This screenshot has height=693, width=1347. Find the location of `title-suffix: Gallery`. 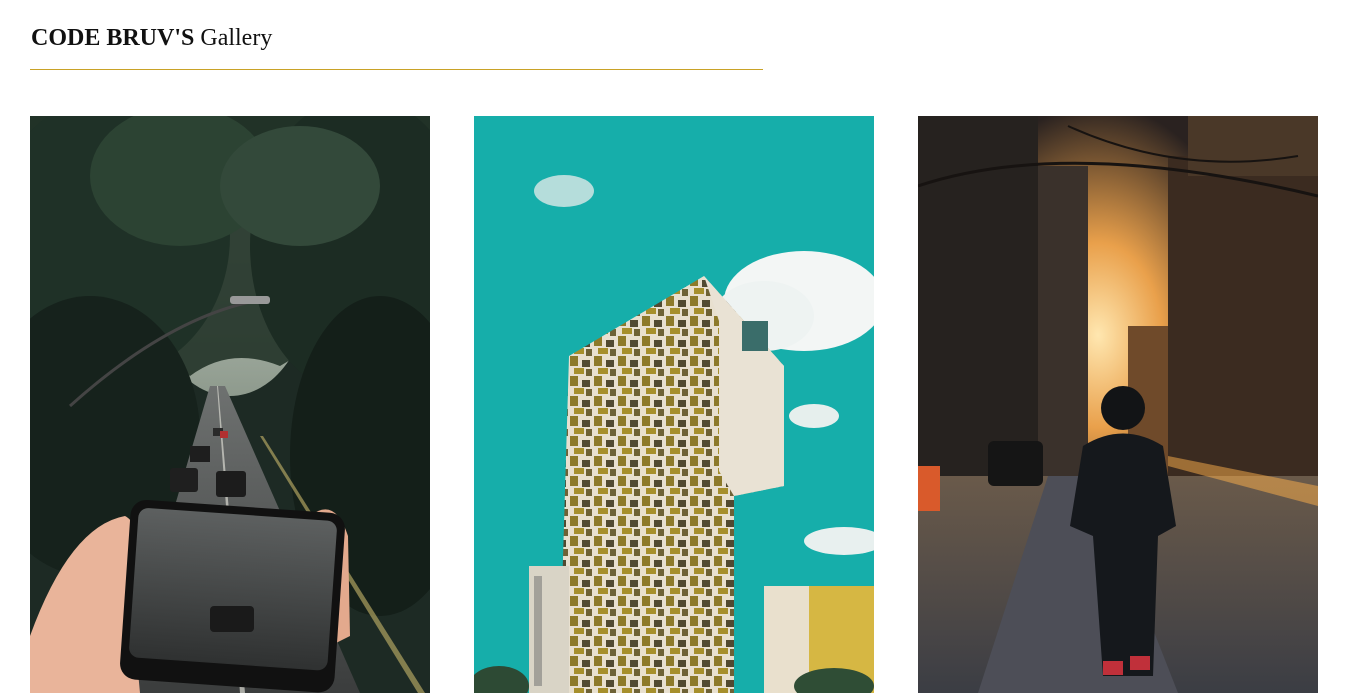

title-suffix: Gallery is located at coordinates (236, 38).